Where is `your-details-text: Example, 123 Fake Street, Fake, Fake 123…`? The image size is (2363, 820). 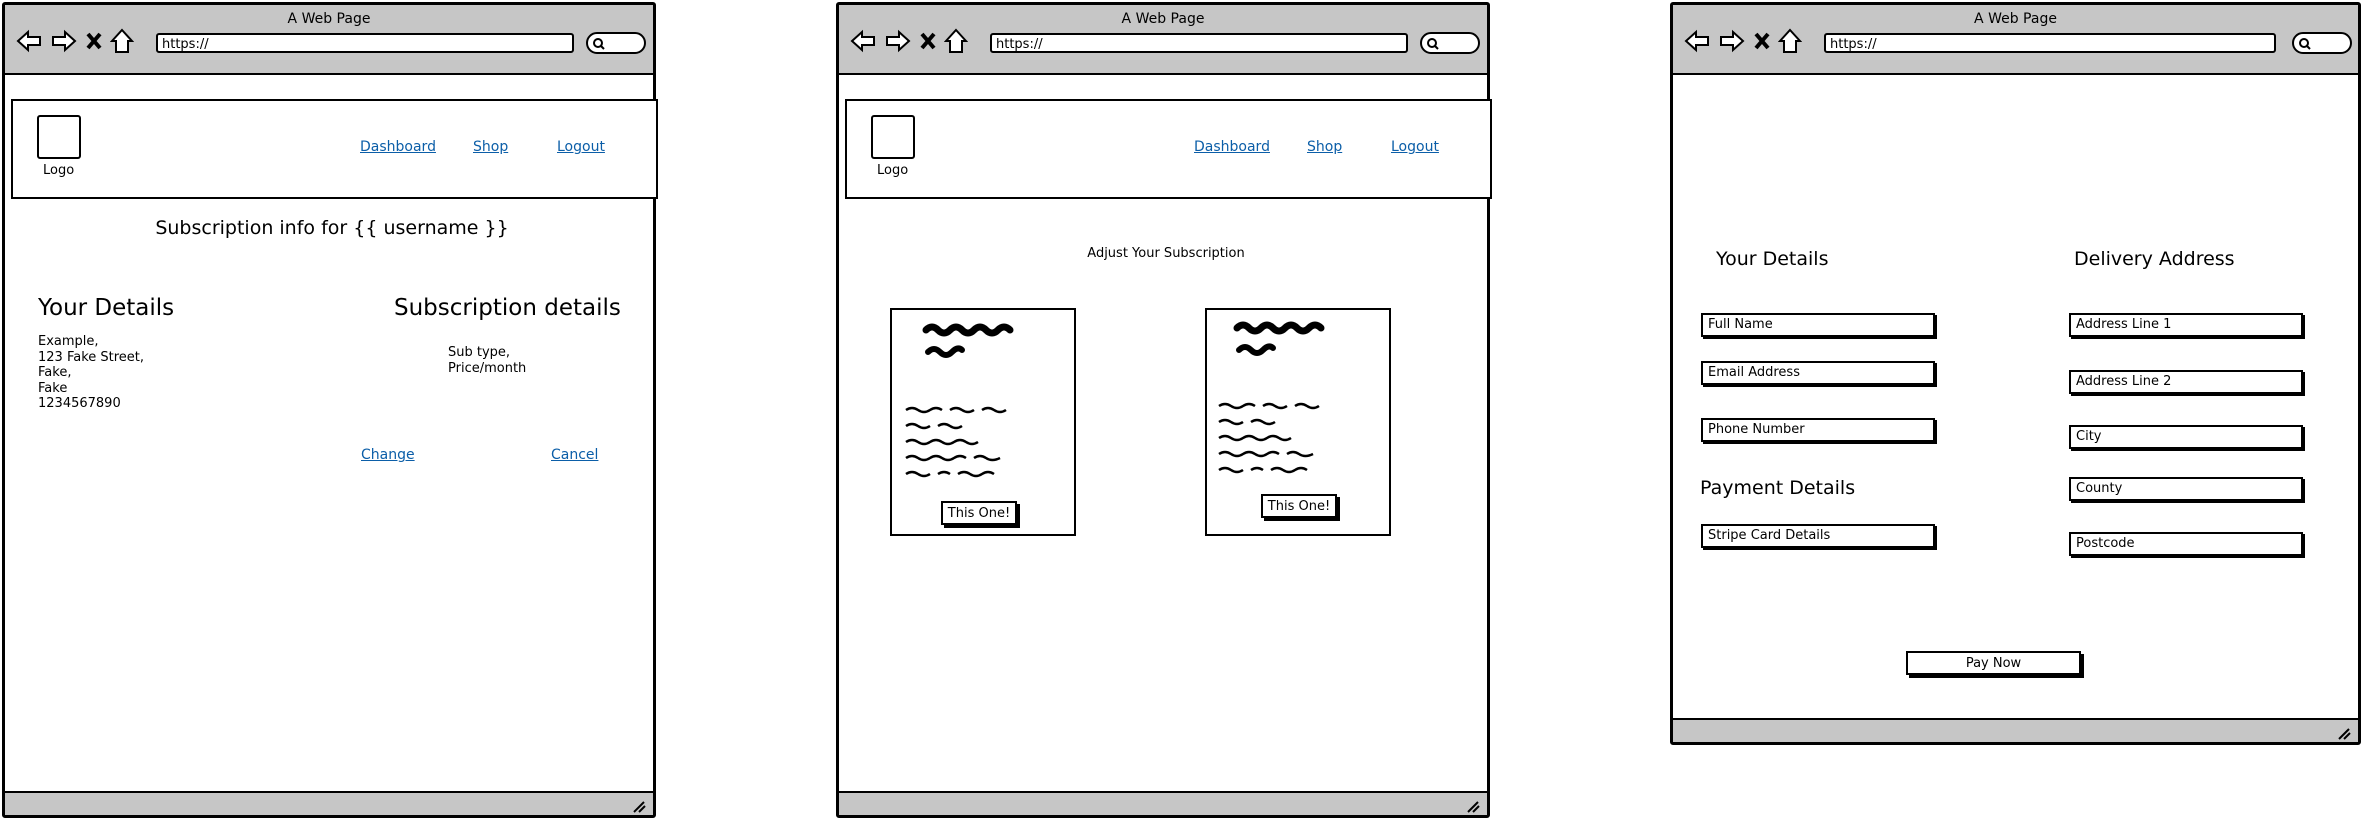
your-details-text: Example, 123 Fake Street, Fake, Fake 123… is located at coordinates (91, 373).